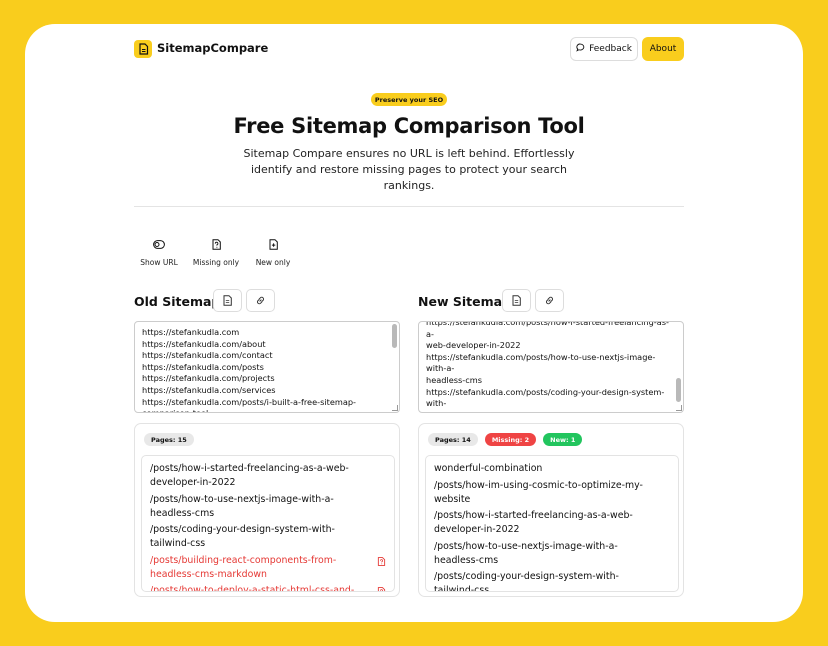 This screenshot has width=828, height=646. Describe the element at coordinates (273, 262) in the screenshot. I see `new-only-label: New only` at that location.